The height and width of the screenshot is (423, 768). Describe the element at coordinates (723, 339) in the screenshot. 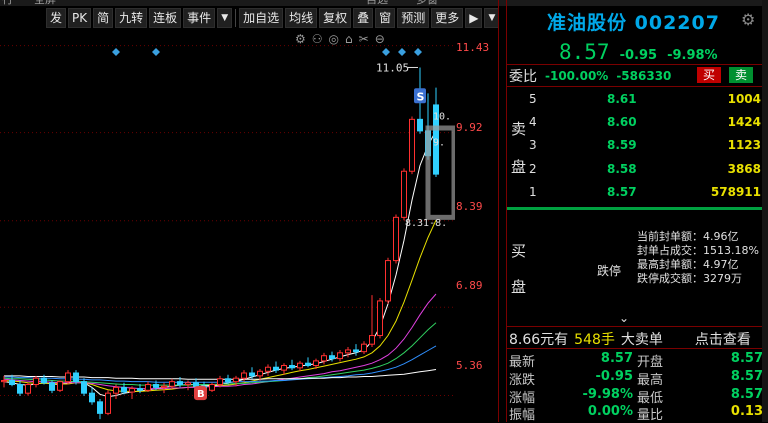

I see `big-order-link: 点击查看` at that location.